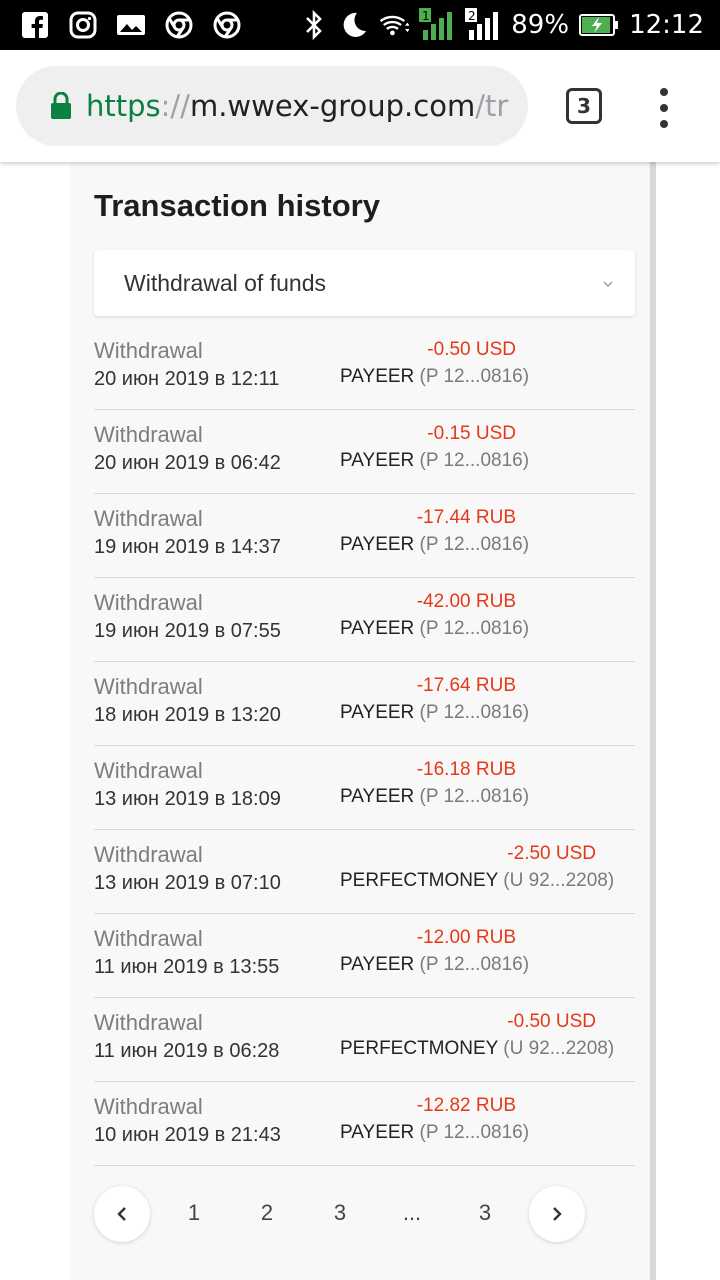  I want to click on bluetooth-icon, so click(314, 25).